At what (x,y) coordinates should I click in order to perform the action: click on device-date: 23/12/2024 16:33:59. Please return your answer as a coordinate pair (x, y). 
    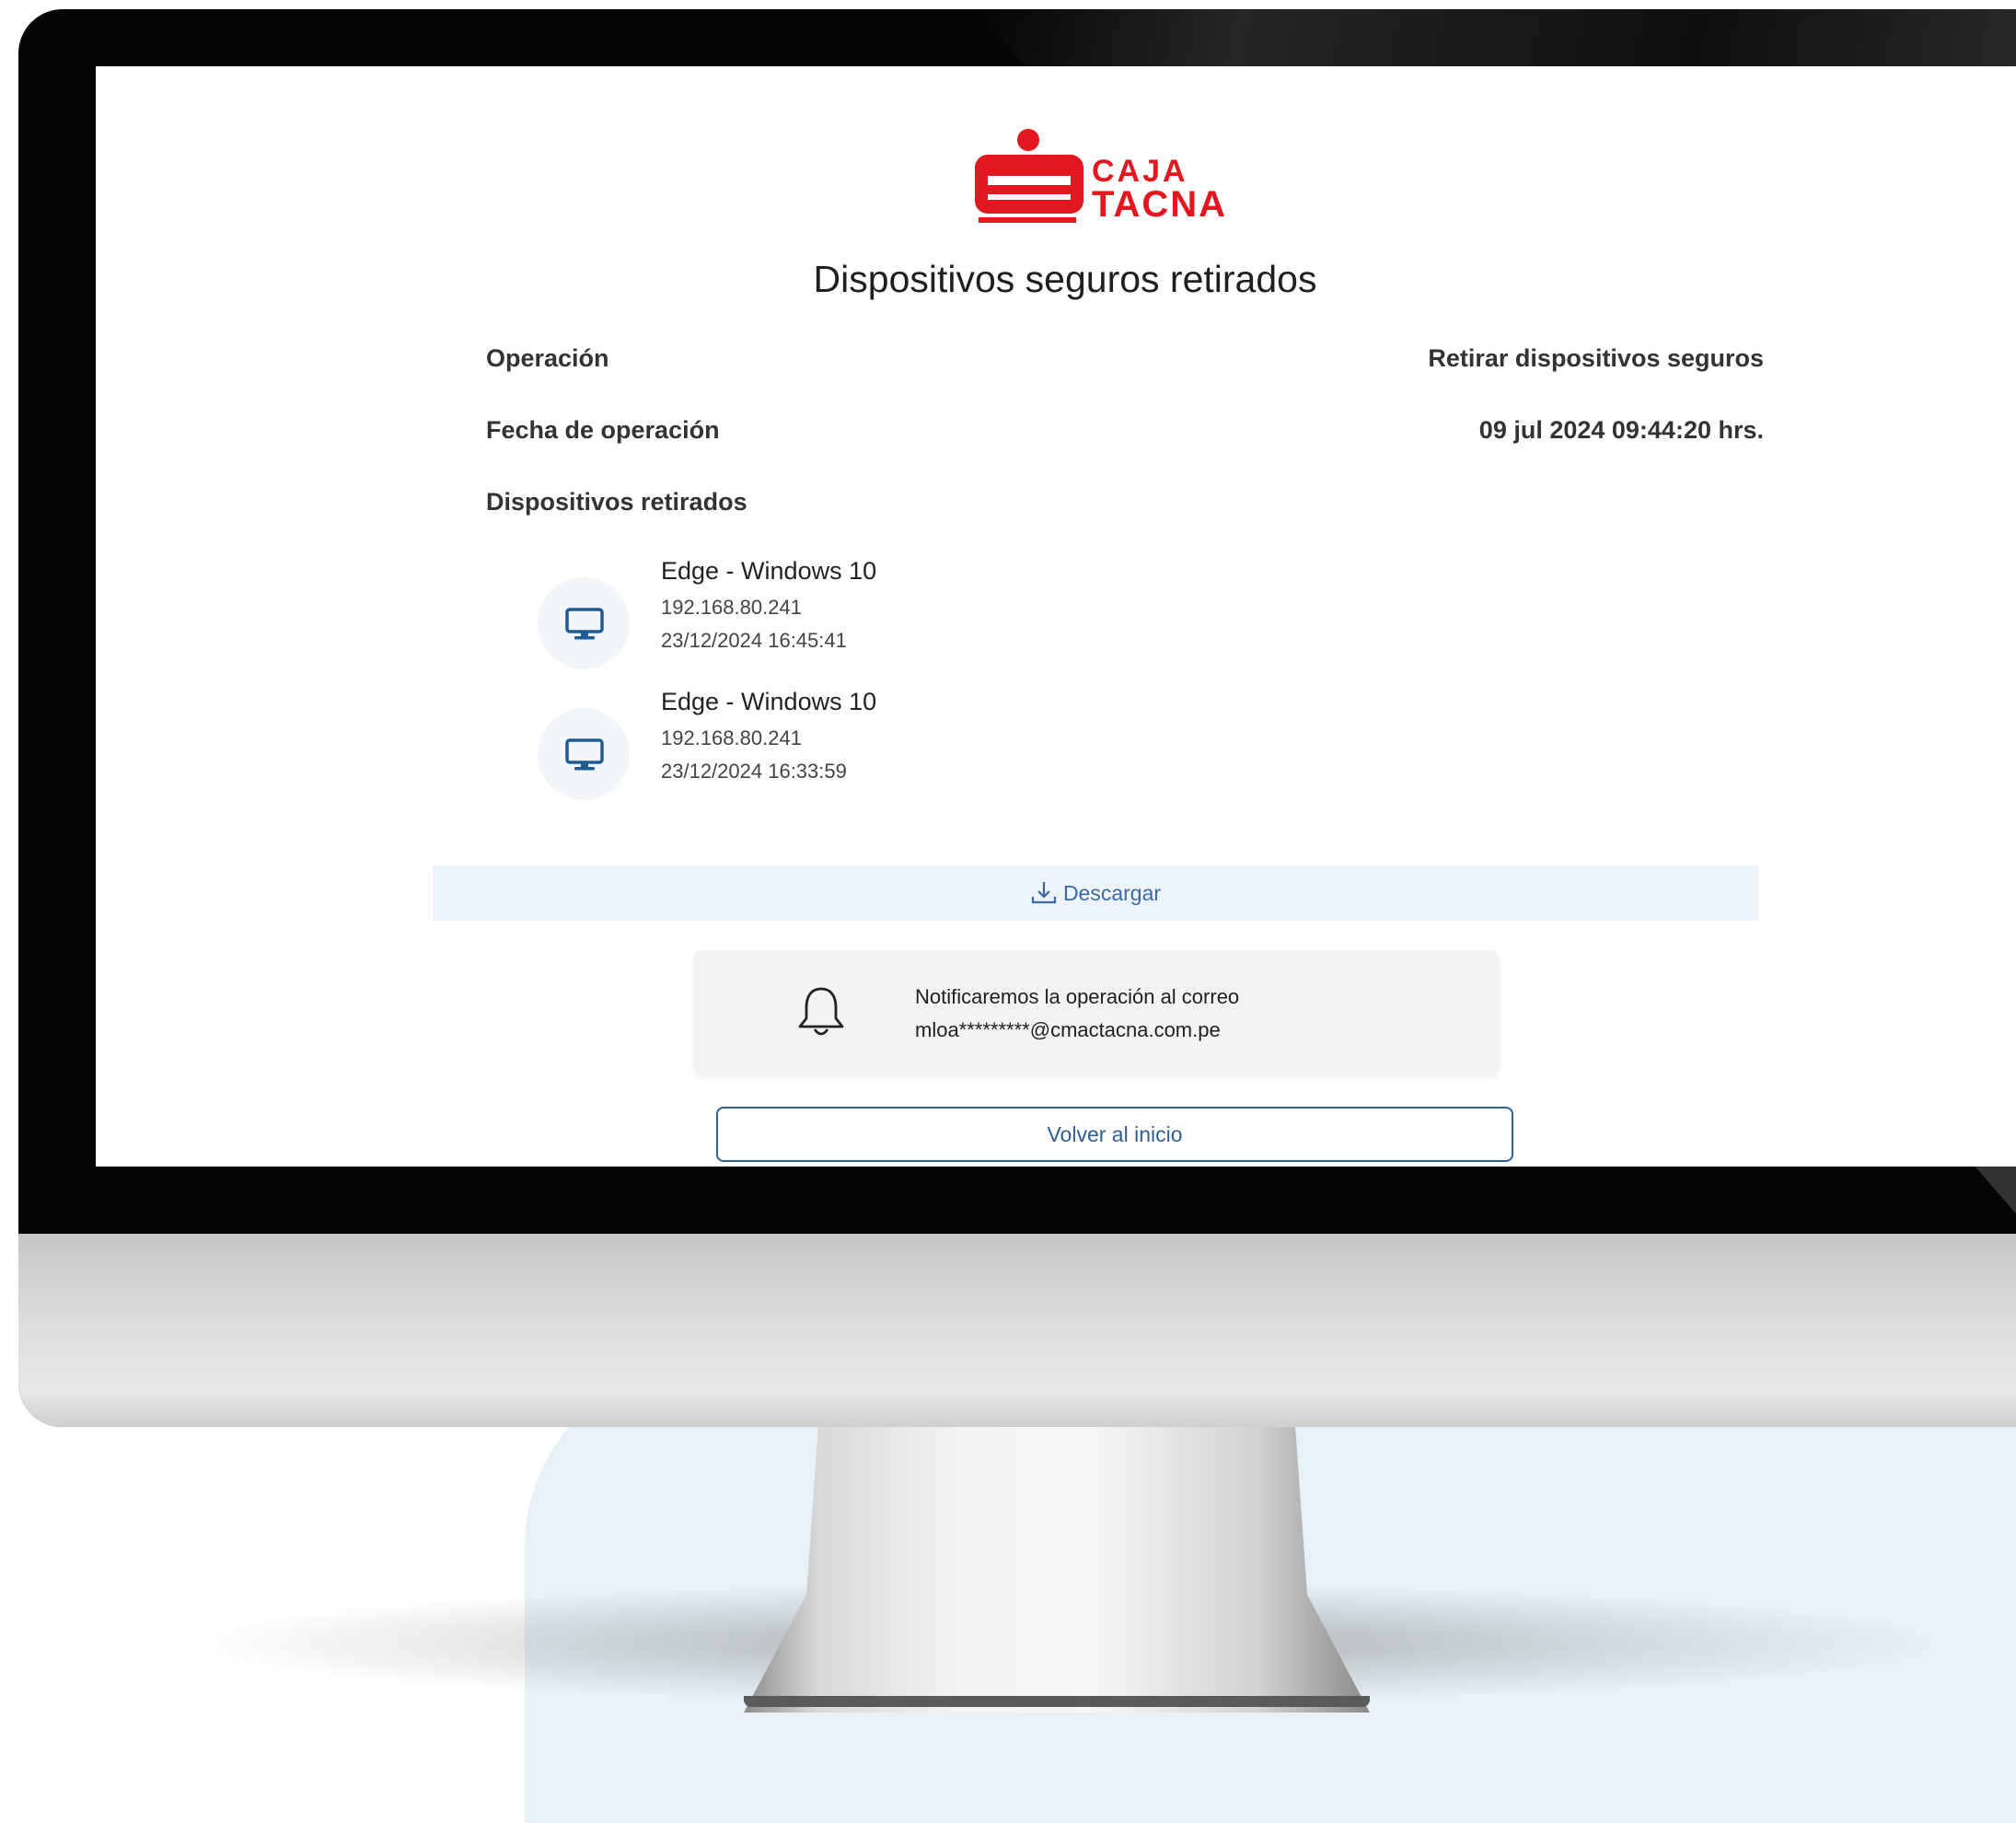
    Looking at the image, I should click on (754, 771).